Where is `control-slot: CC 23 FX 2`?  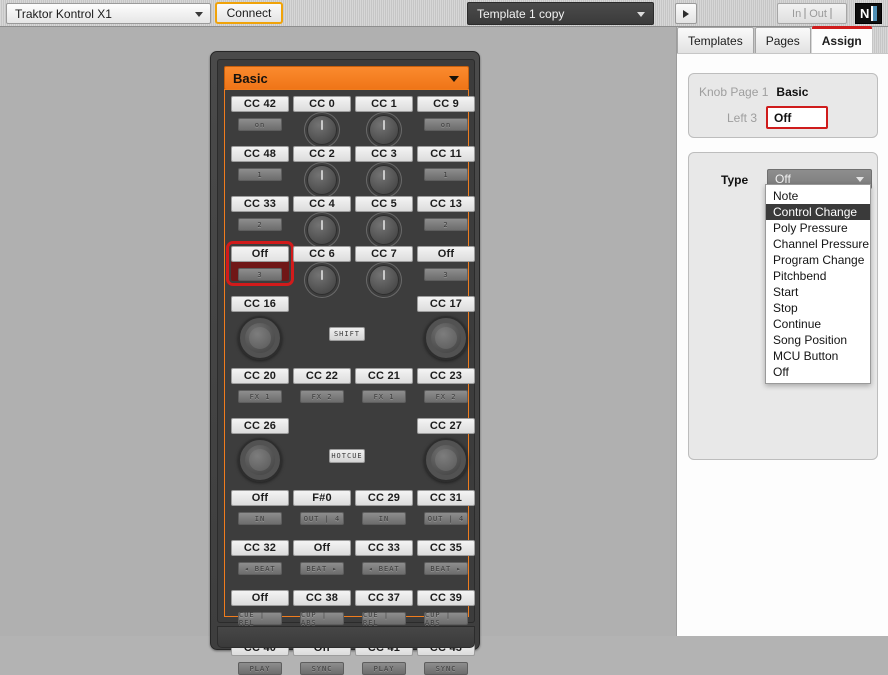 control-slot: CC 23 FX 2 is located at coordinates (446, 385).